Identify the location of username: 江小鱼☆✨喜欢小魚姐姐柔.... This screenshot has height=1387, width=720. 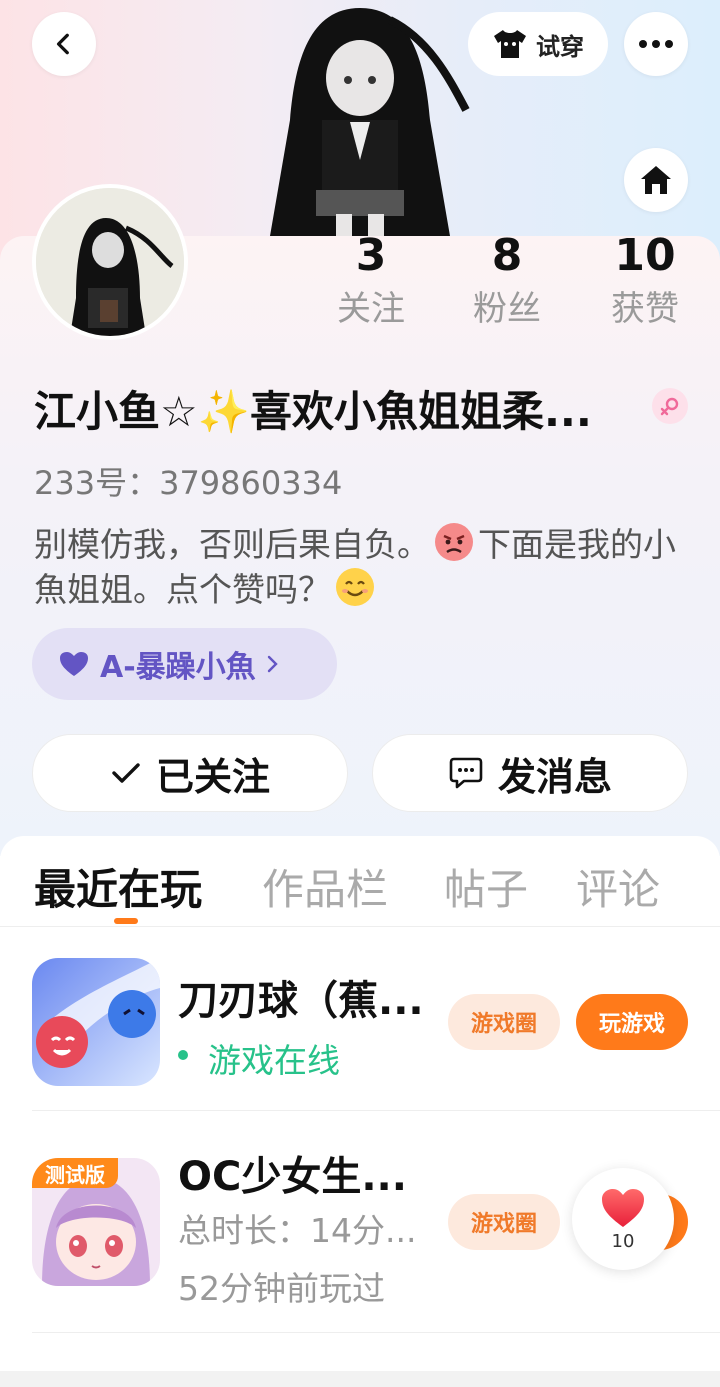
(313, 411).